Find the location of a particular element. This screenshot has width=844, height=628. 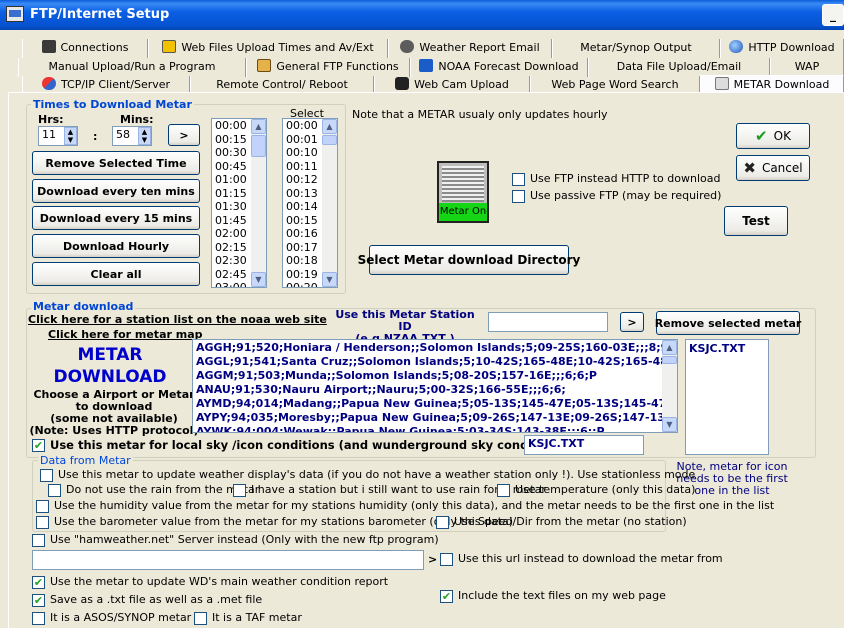

local-sky-input: KSJC.TXT is located at coordinates (584, 445).